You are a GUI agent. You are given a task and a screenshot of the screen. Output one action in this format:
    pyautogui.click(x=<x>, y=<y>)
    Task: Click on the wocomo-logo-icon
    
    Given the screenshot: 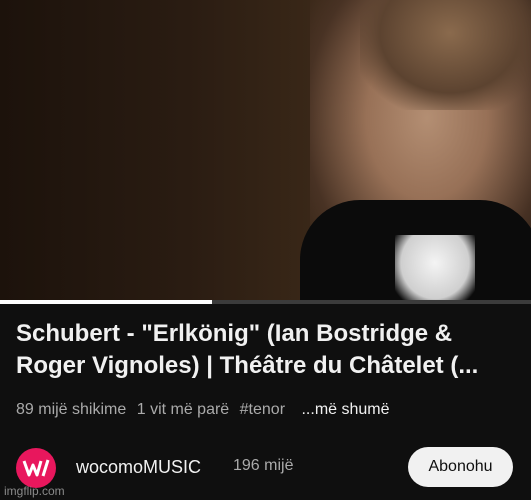 What is the action you would take?
    pyautogui.click(x=36, y=468)
    